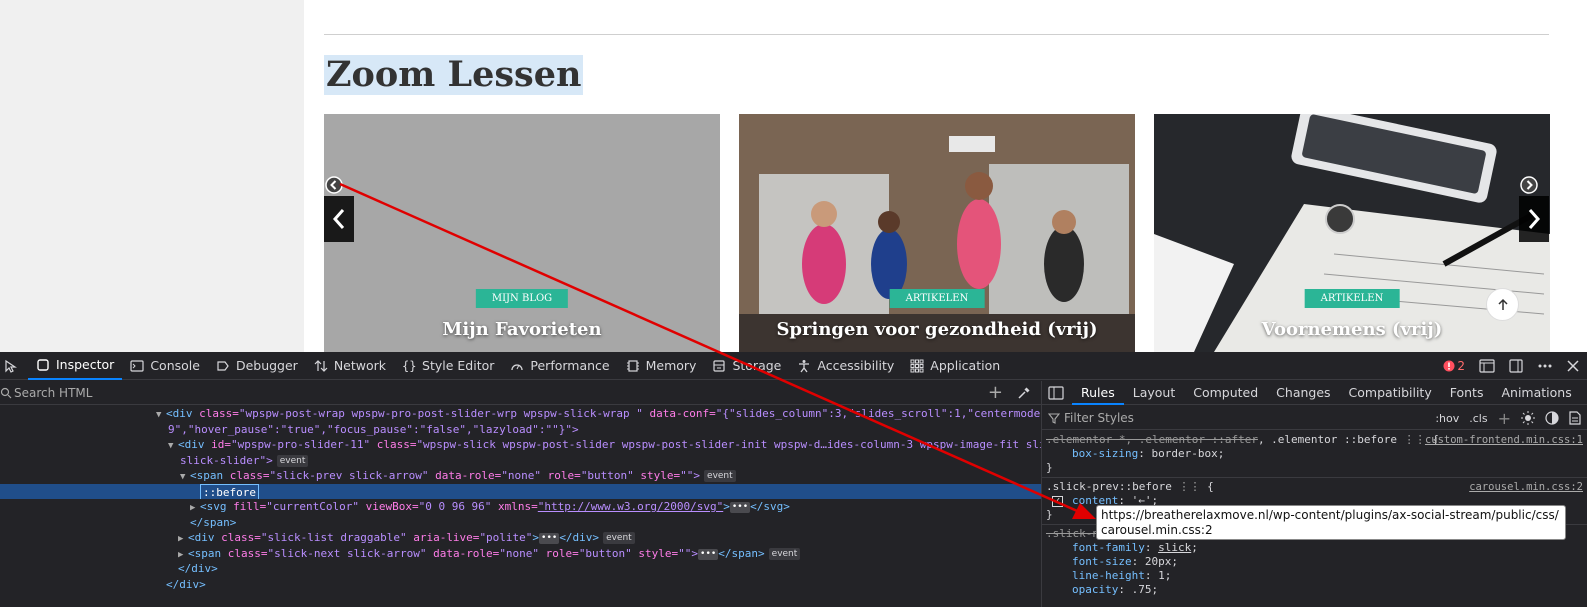 The image size is (1587, 607). I want to click on add-rule-icon: +, so click(1504, 418).